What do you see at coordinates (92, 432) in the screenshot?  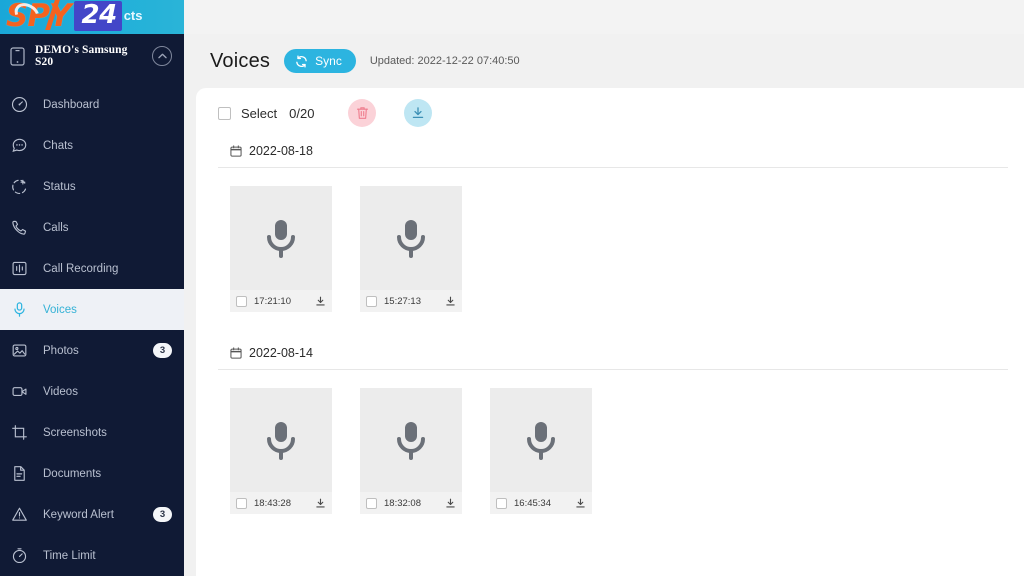 I see `sidebar-item-screenshots: Screenshots` at bounding box center [92, 432].